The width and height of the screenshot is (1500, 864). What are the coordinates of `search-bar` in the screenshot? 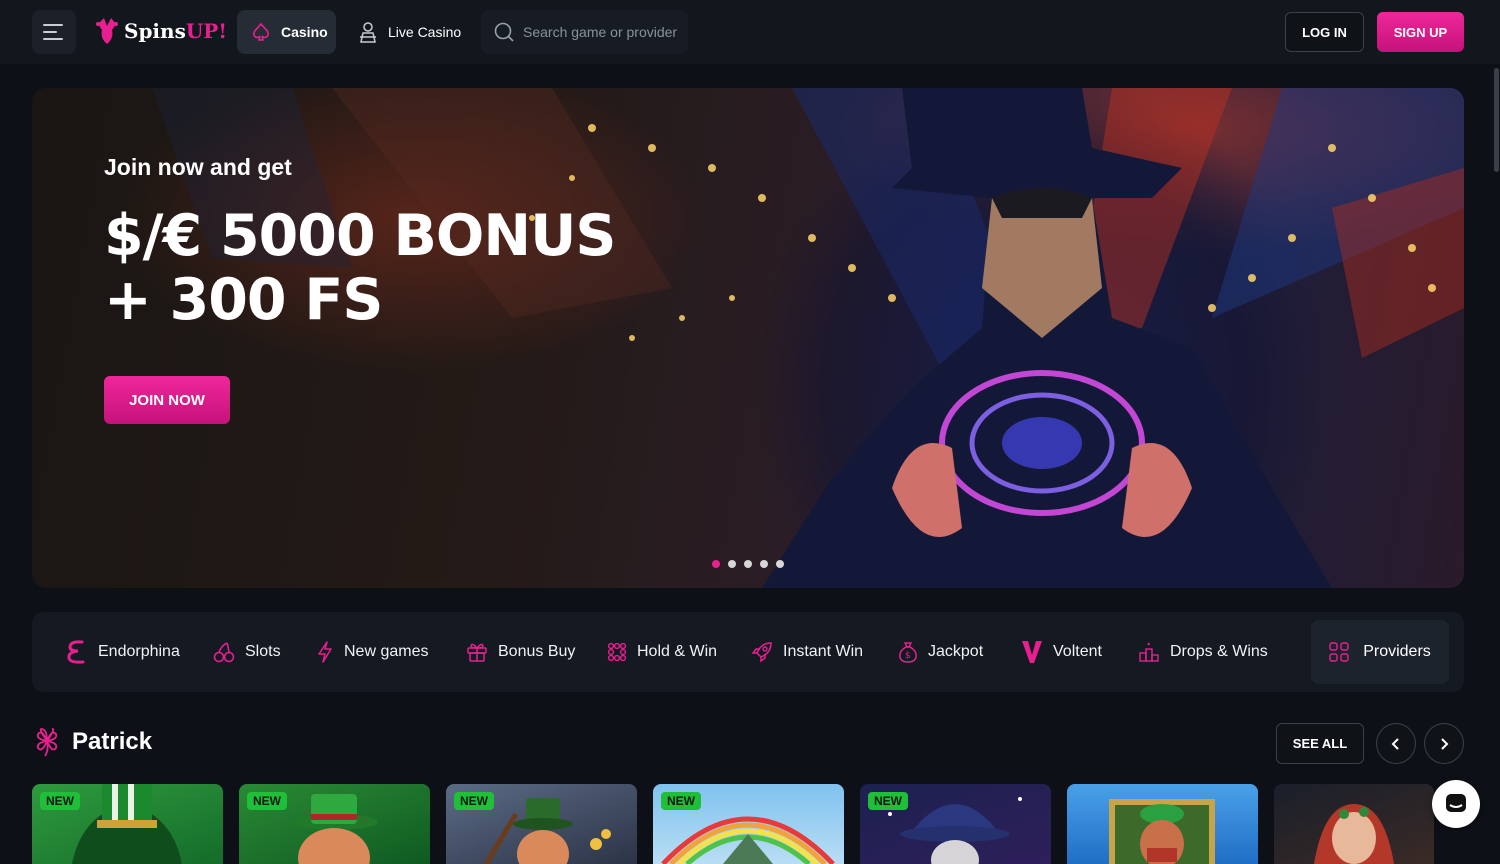 It's located at (584, 32).